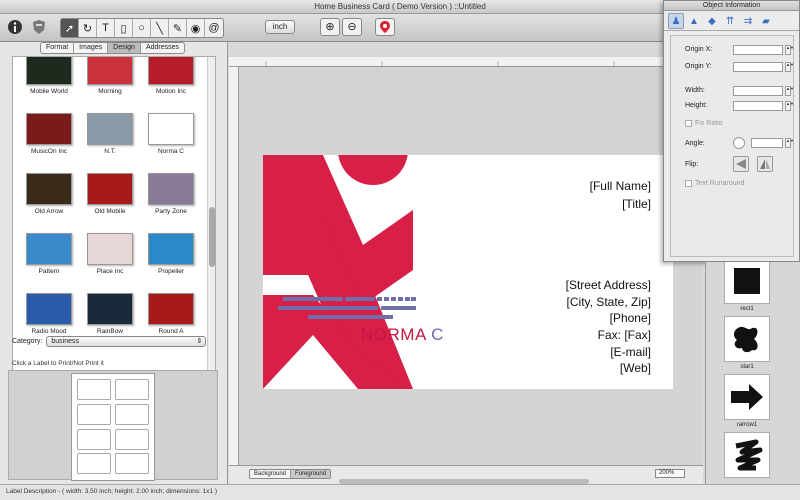  What do you see at coordinates (636, 204) in the screenshot?
I see `card-title: [Title]` at bounding box center [636, 204].